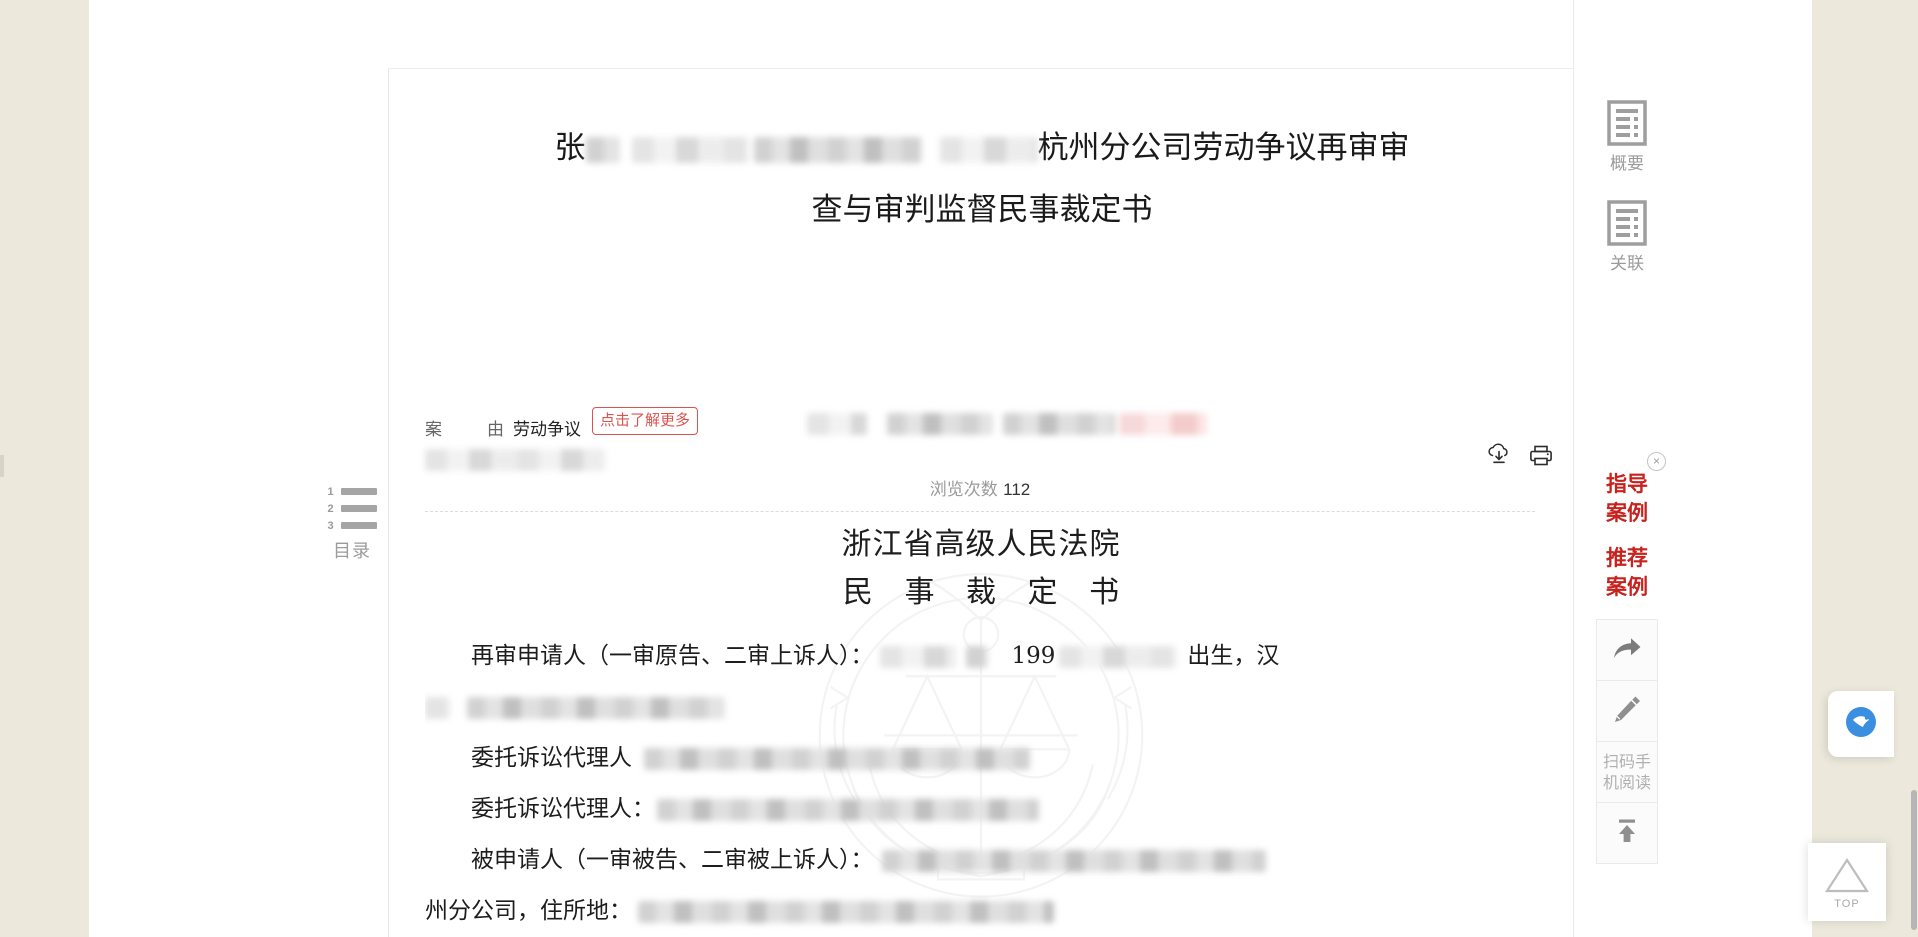 The height and width of the screenshot is (937, 1918). What do you see at coordinates (44, 468) in the screenshot?
I see `page-left-gutter` at bounding box center [44, 468].